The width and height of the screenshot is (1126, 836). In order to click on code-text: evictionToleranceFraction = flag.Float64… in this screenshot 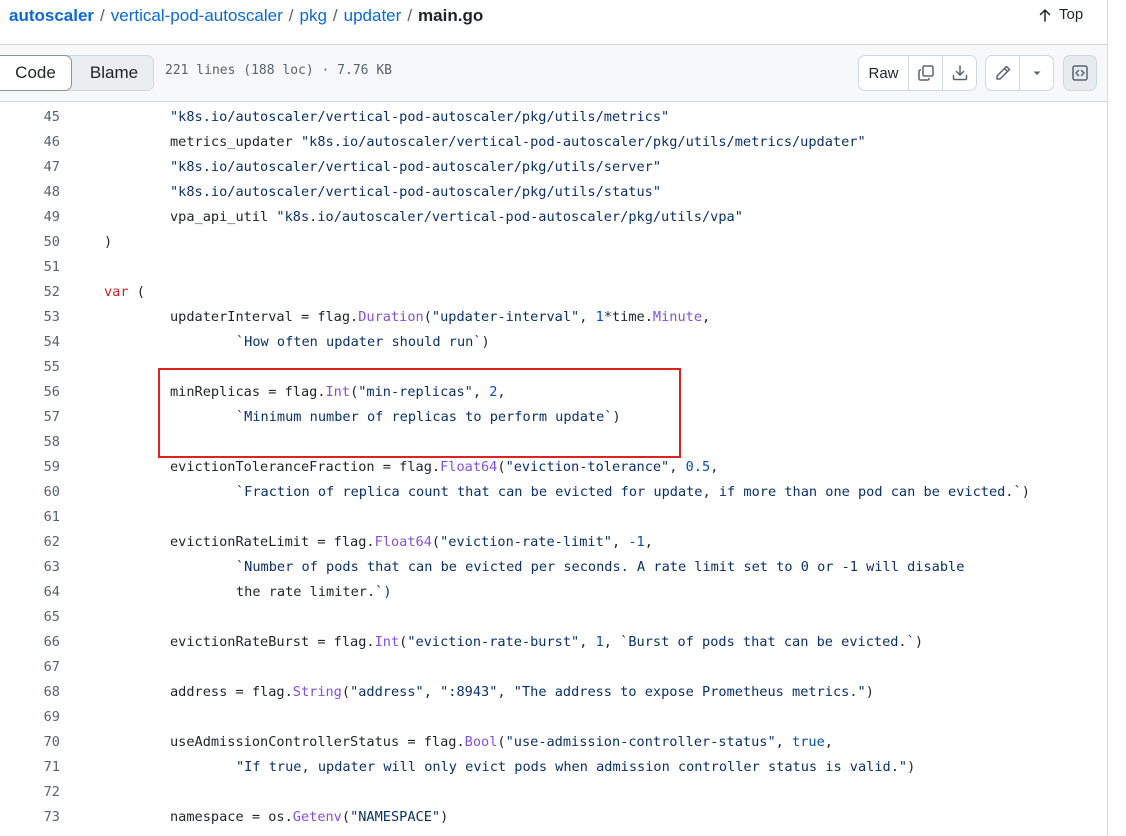, I will do `click(444, 467)`.